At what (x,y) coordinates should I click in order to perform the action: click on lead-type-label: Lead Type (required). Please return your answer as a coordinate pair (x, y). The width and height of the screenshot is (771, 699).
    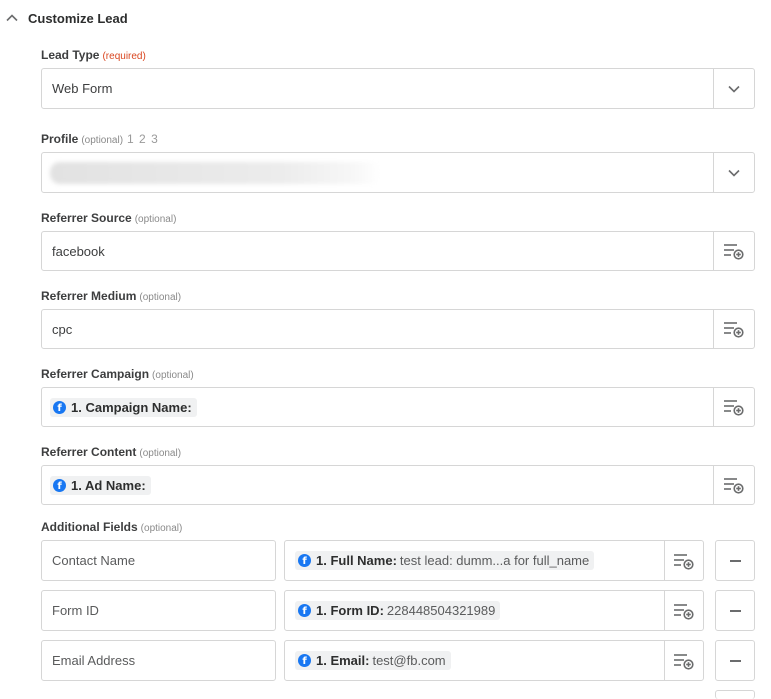
    Looking at the image, I should click on (93, 55).